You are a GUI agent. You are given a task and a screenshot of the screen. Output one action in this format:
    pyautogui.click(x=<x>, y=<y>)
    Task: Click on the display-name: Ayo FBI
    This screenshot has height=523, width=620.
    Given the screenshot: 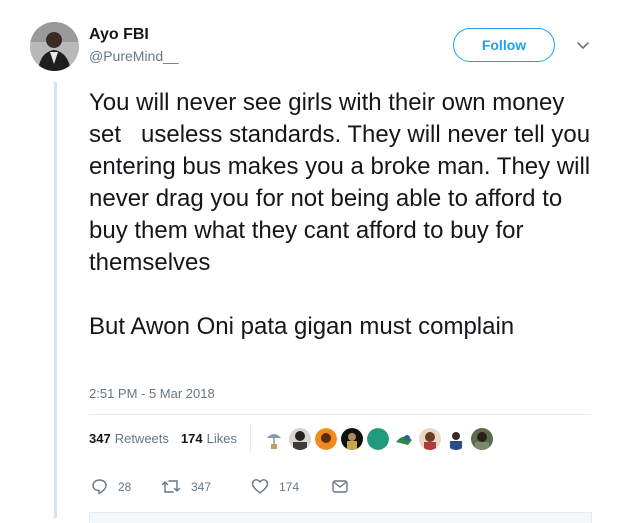 What is the action you would take?
    pyautogui.click(x=119, y=35)
    